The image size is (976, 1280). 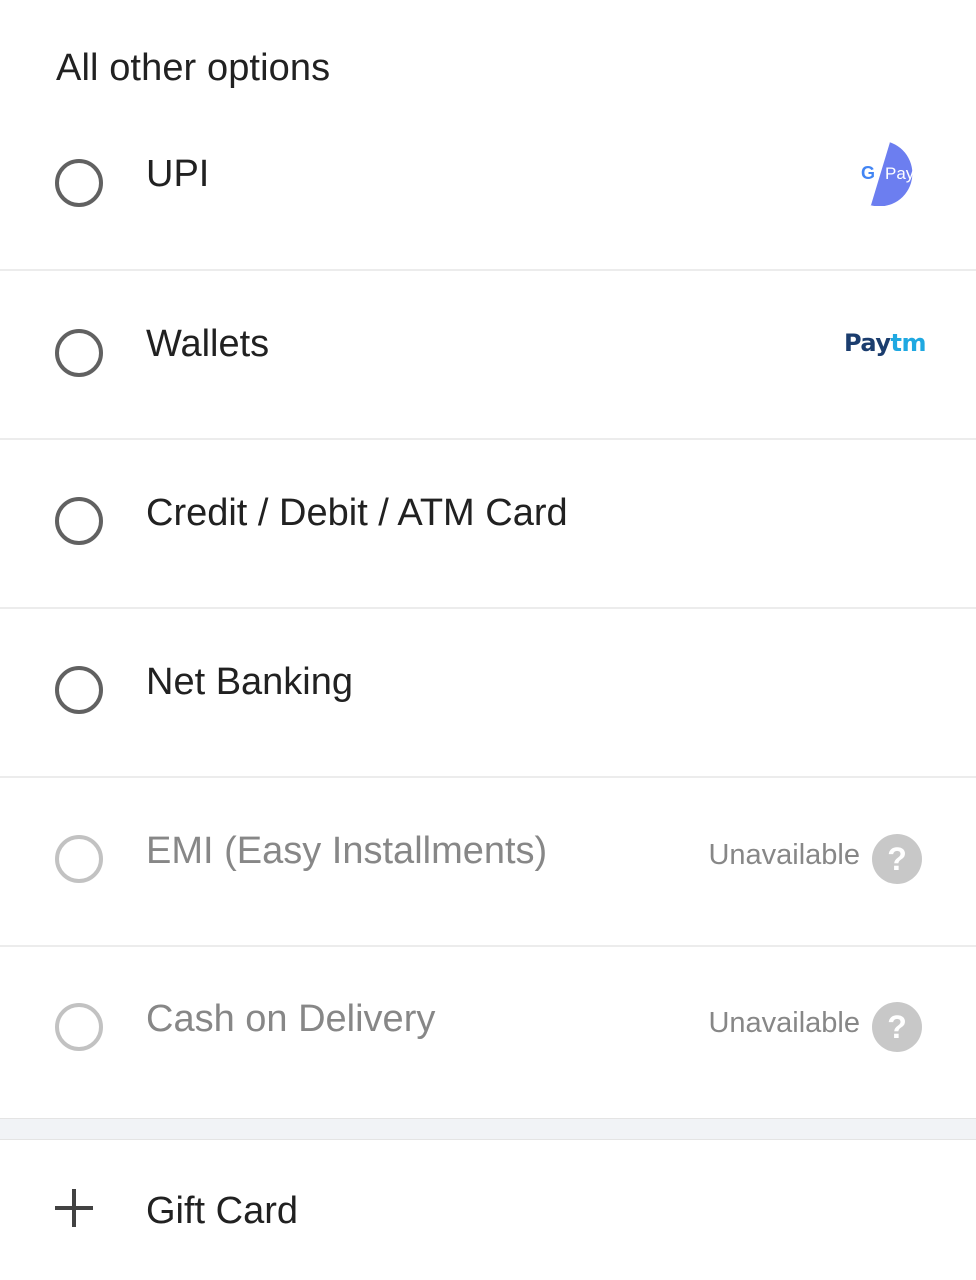 What do you see at coordinates (250, 682) in the screenshot?
I see `option-label-net-banking: Net Banking` at bounding box center [250, 682].